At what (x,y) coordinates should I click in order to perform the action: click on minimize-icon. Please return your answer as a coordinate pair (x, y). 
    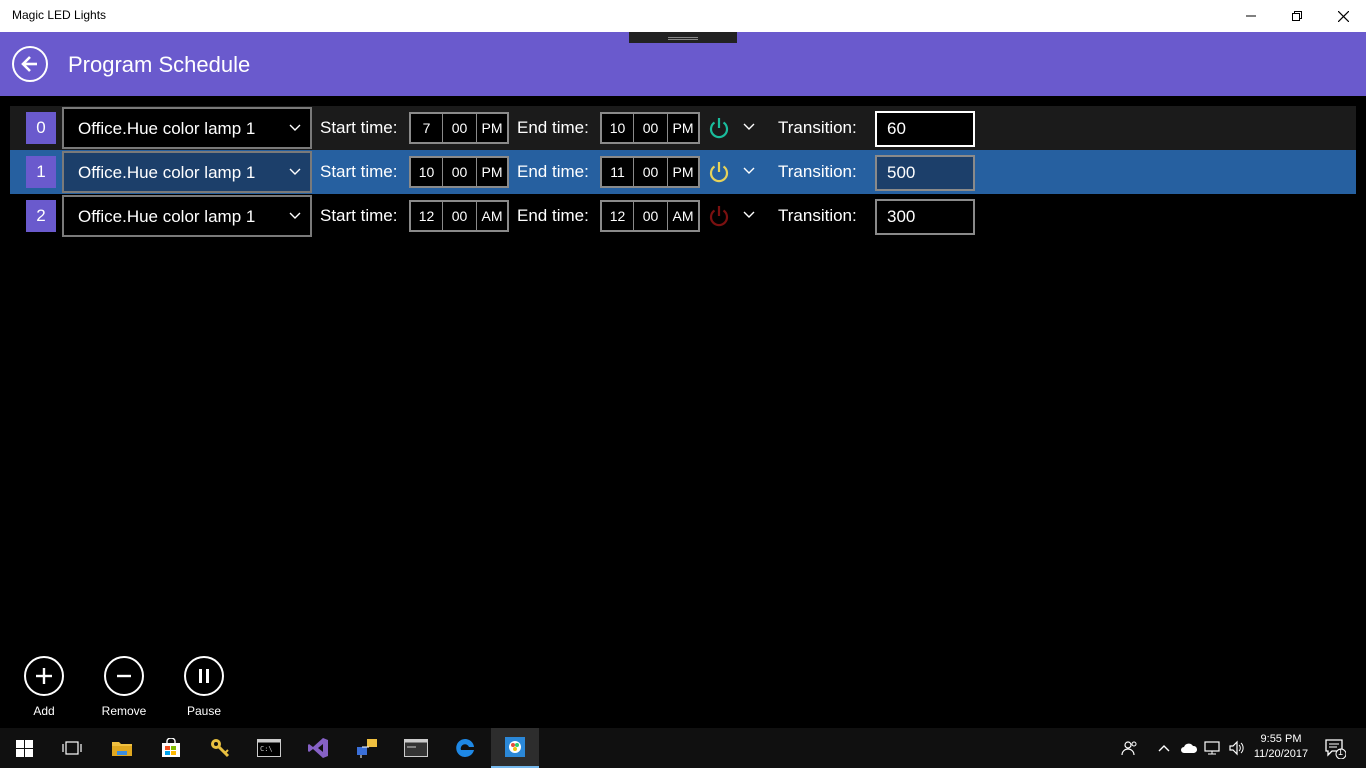
    Looking at the image, I should click on (1251, 16).